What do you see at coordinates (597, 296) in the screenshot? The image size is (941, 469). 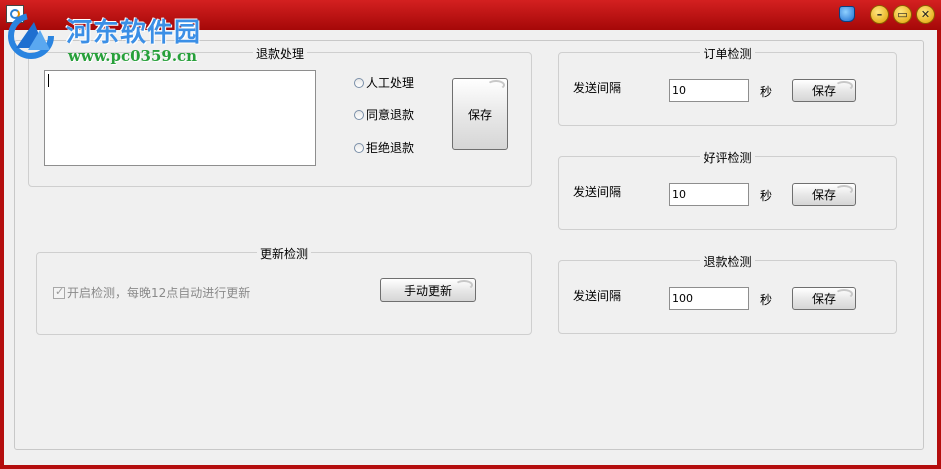 I see `refund-interval-label: 发送间隔` at bounding box center [597, 296].